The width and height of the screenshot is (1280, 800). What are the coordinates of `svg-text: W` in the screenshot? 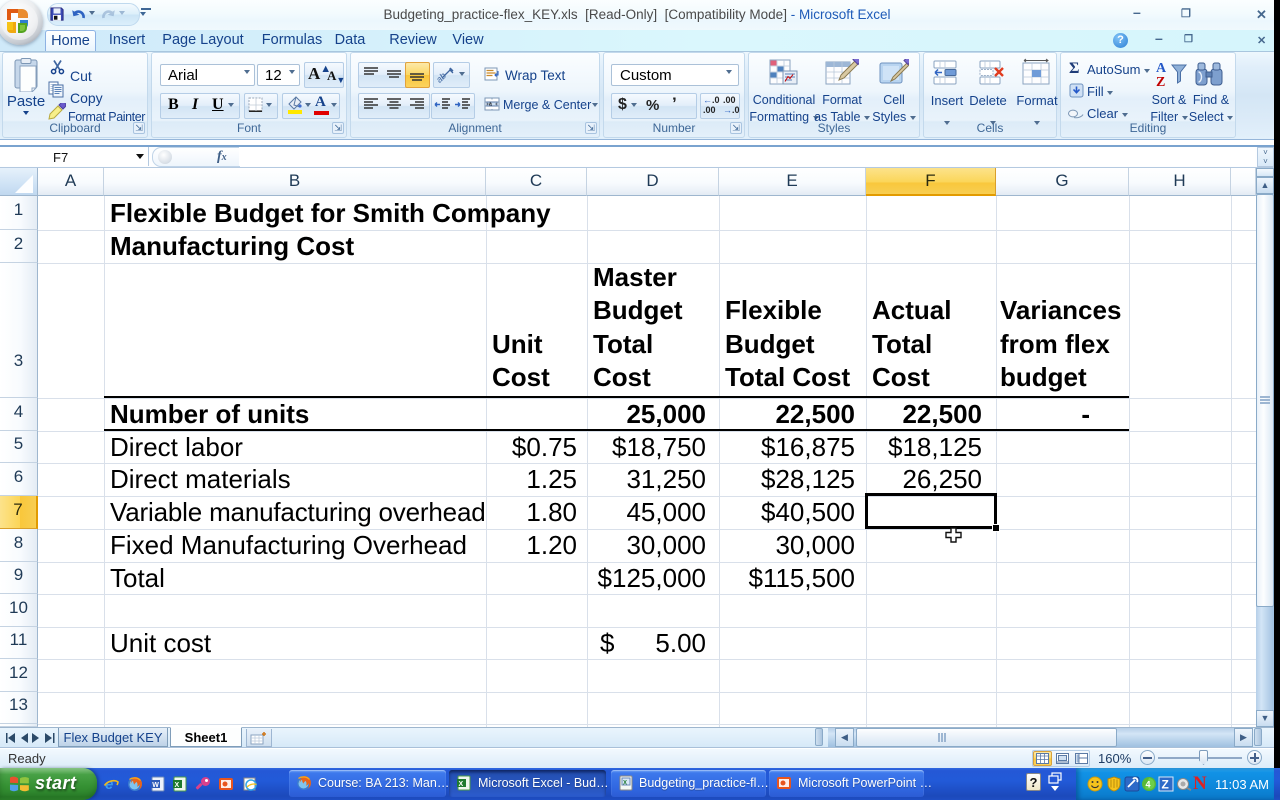 It's located at (155, 785).